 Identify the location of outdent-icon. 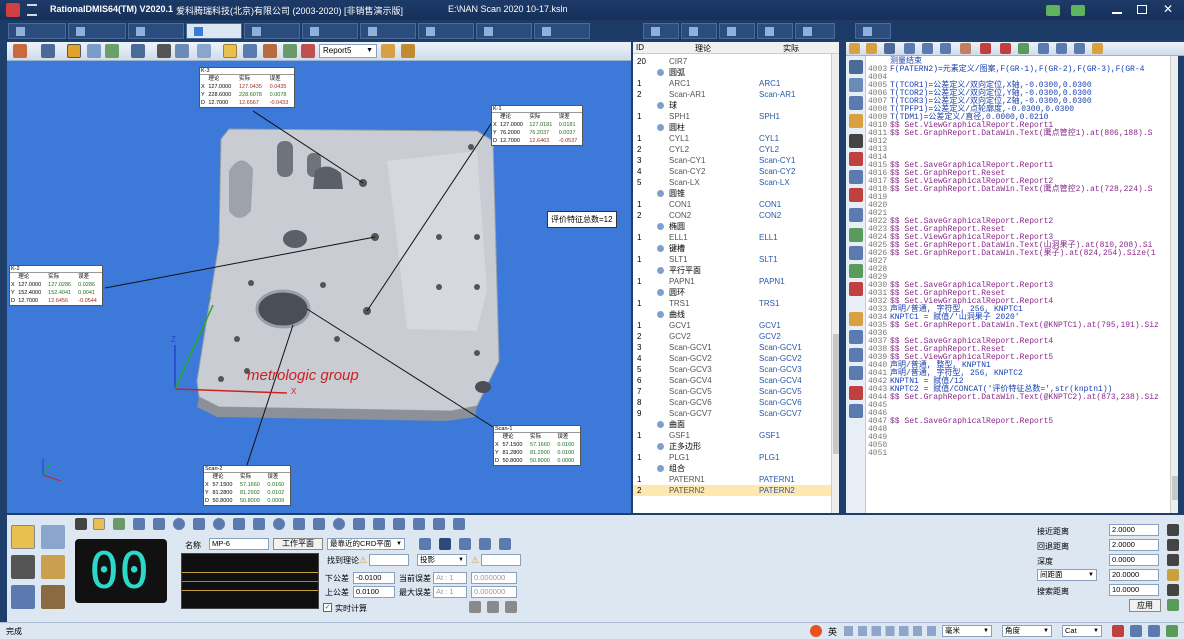
(927, 48).